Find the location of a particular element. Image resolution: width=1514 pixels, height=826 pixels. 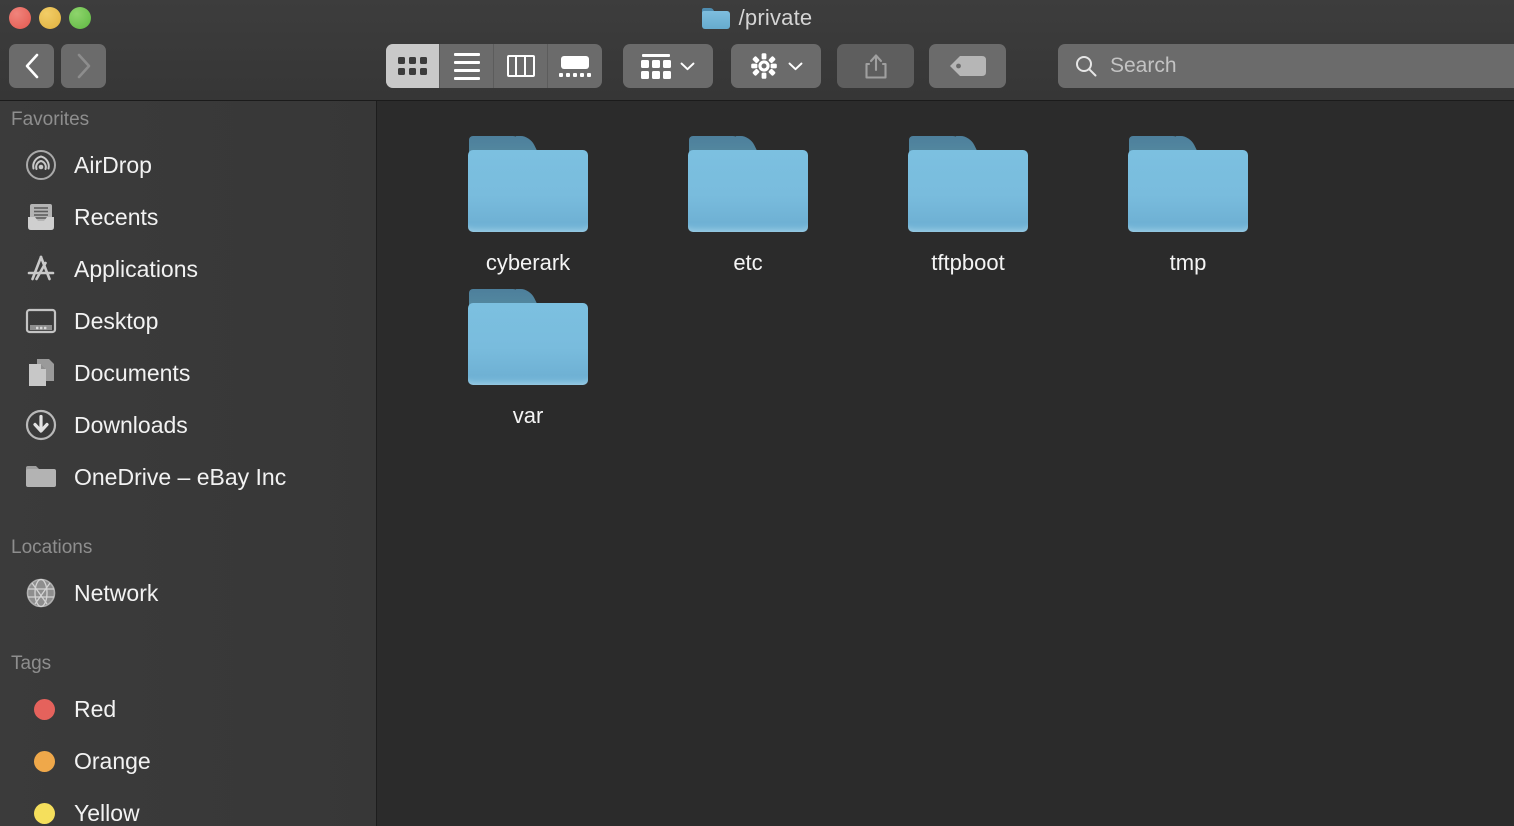

recents-icon is located at coordinates (41, 217).